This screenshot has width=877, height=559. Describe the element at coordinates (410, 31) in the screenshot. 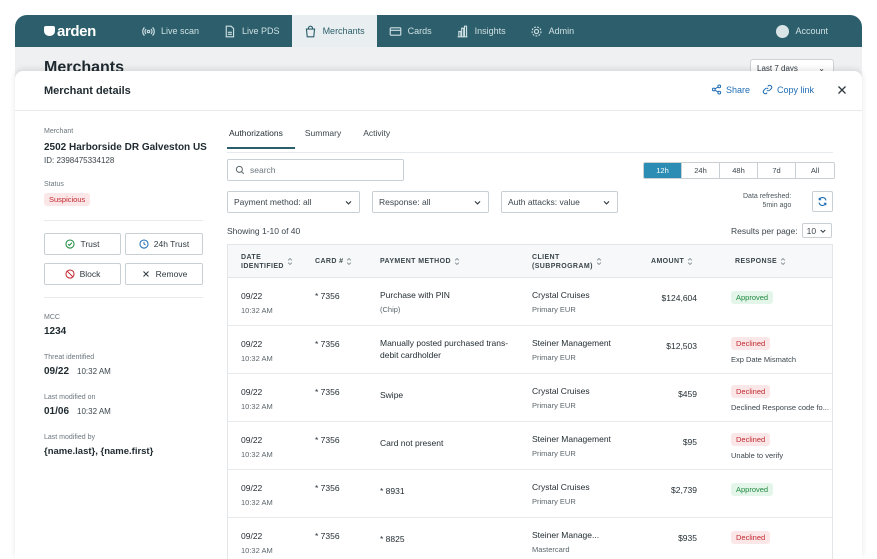

I see `nav-cards: Cards` at that location.